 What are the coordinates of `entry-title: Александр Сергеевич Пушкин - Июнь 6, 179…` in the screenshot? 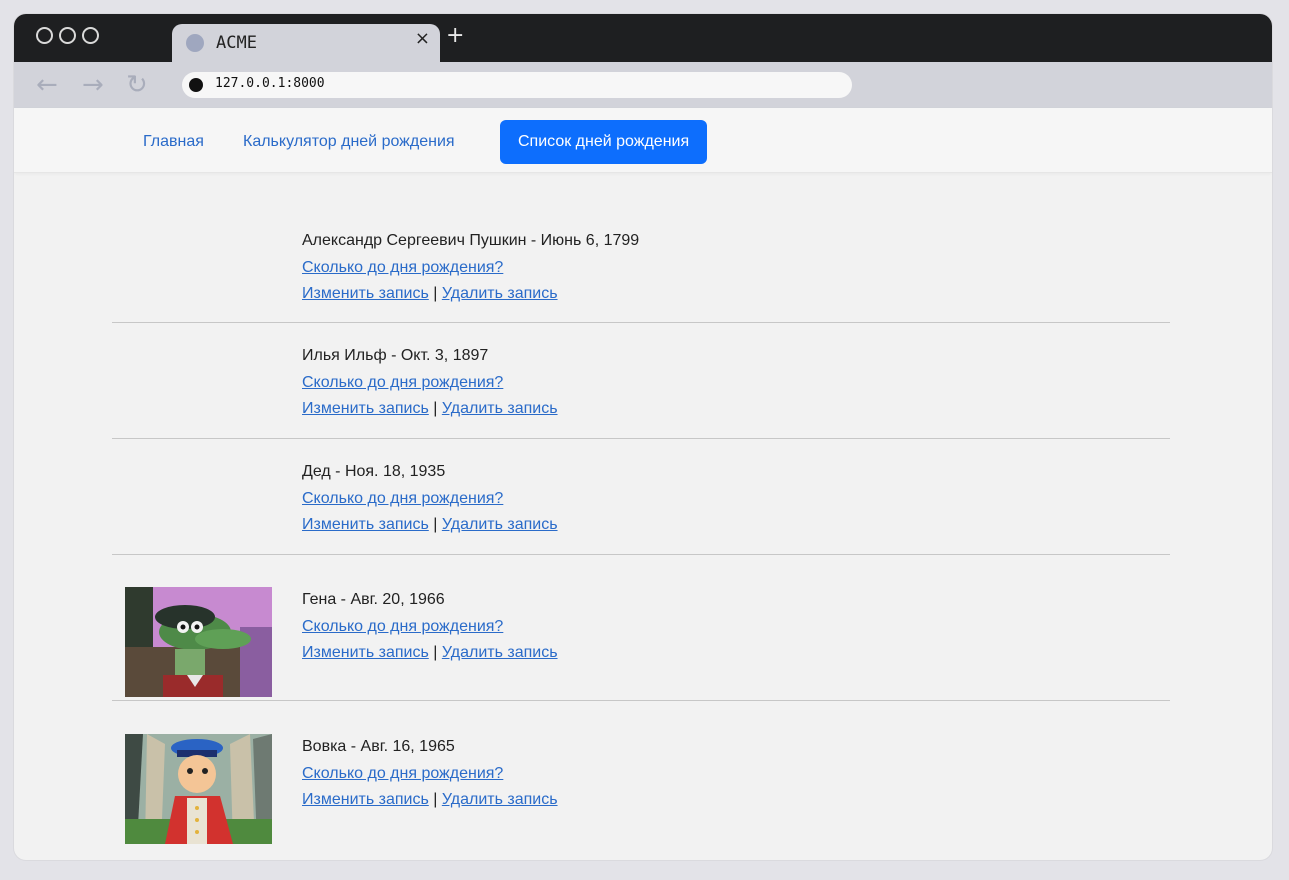 It's located at (471, 240).